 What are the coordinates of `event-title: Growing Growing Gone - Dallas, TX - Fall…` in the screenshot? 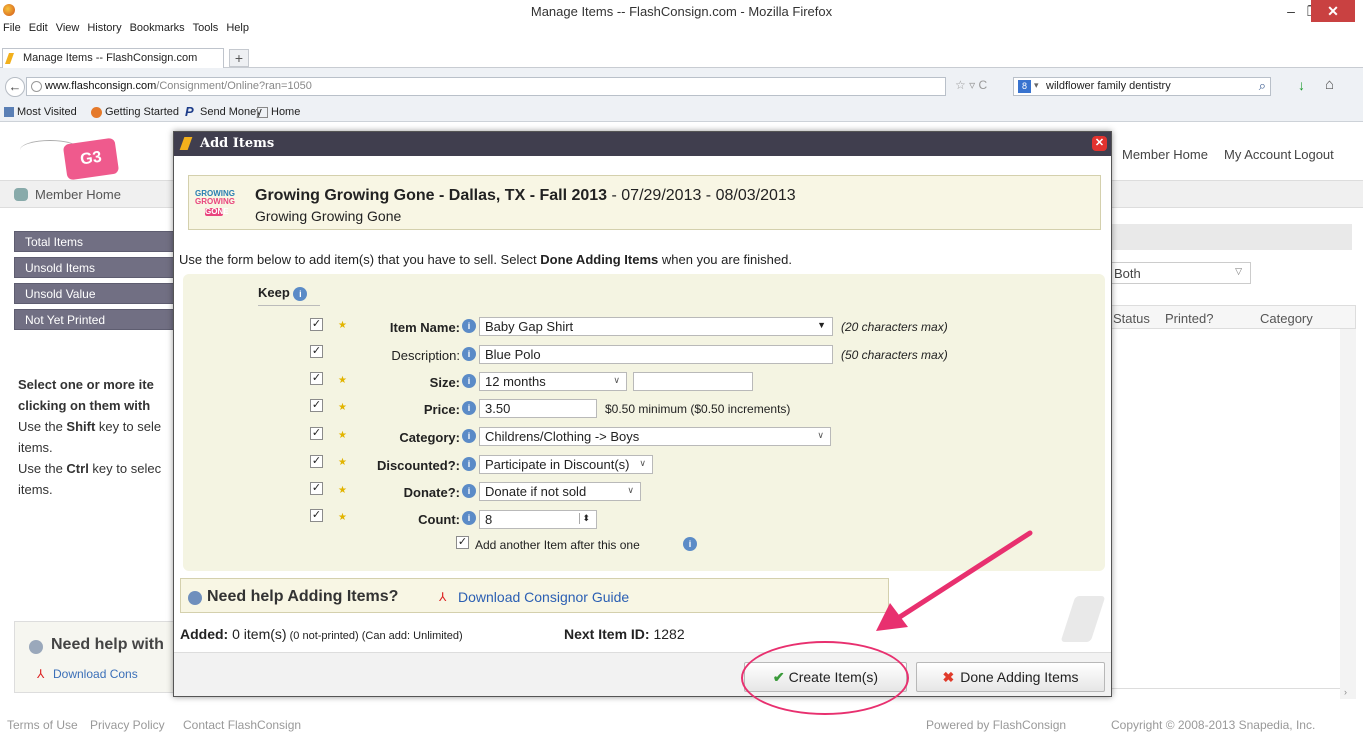 It's located at (525, 195).